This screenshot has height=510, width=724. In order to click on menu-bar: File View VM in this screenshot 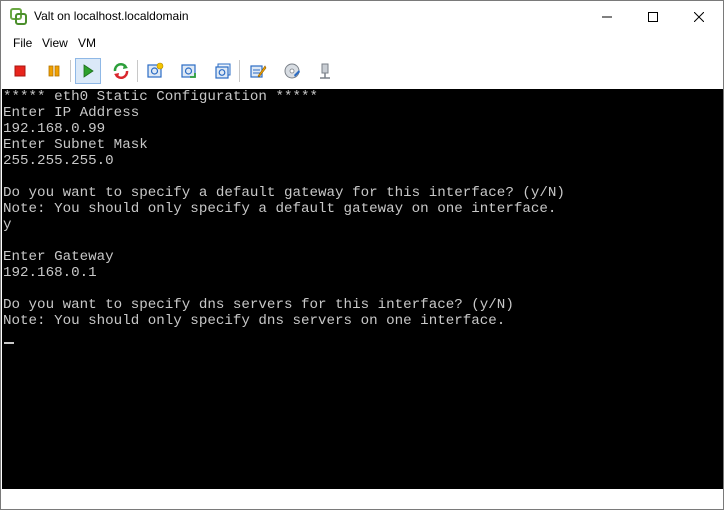, I will do `click(362, 43)`.